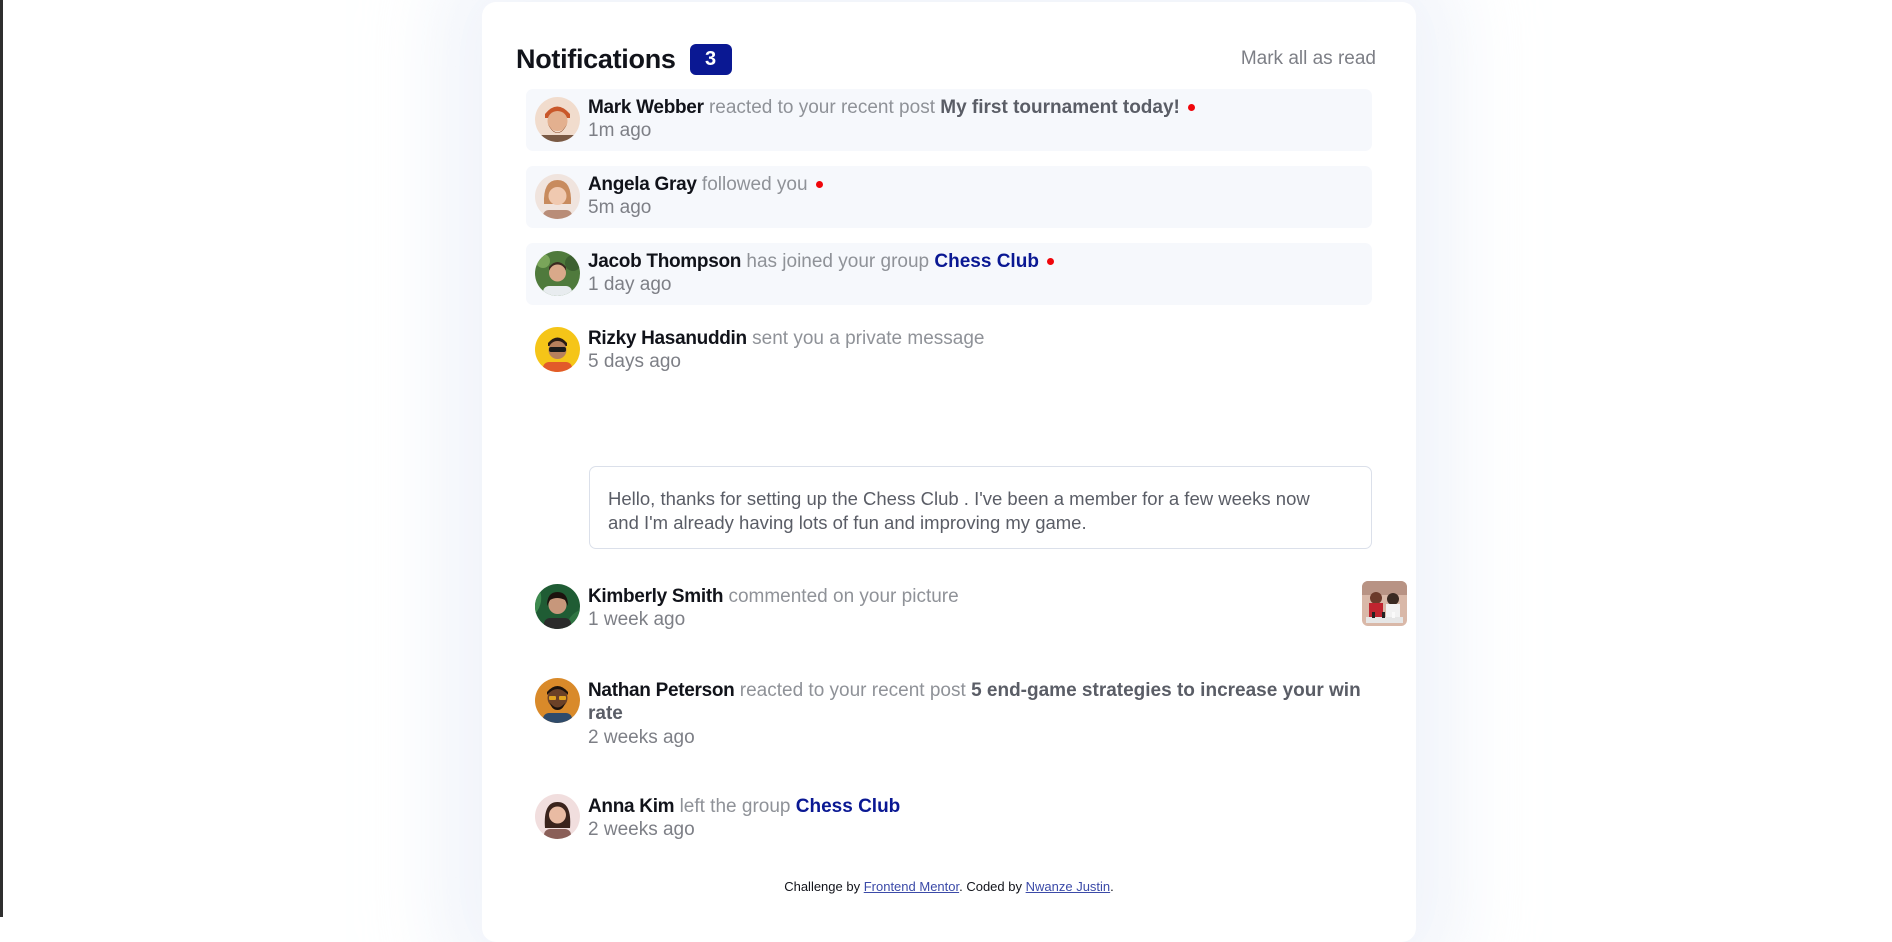 The image size is (1892, 942). I want to click on user-name: Nathan Peterson, so click(661, 690).